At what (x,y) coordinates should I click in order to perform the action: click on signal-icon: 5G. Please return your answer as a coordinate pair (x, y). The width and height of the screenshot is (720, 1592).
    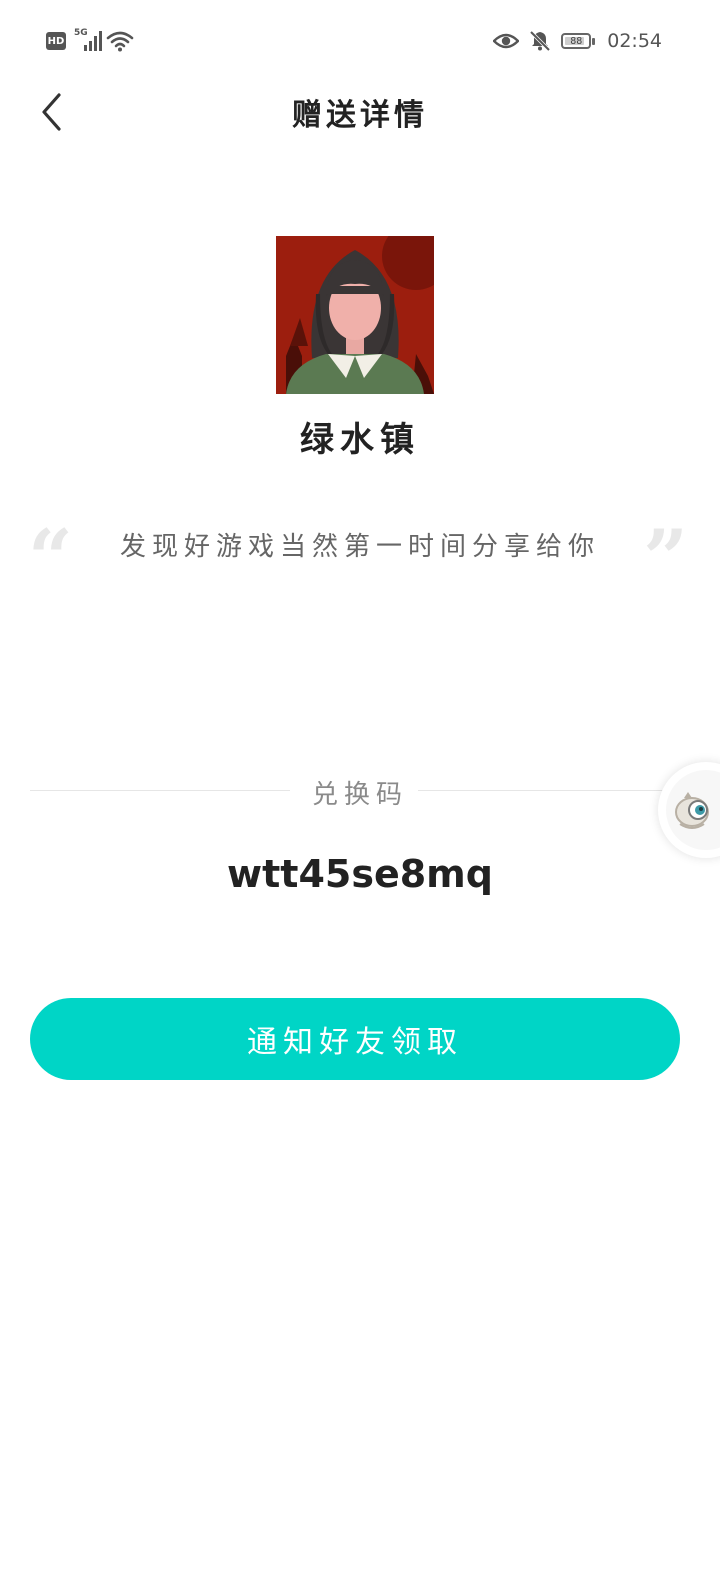
    Looking at the image, I should click on (88, 40).